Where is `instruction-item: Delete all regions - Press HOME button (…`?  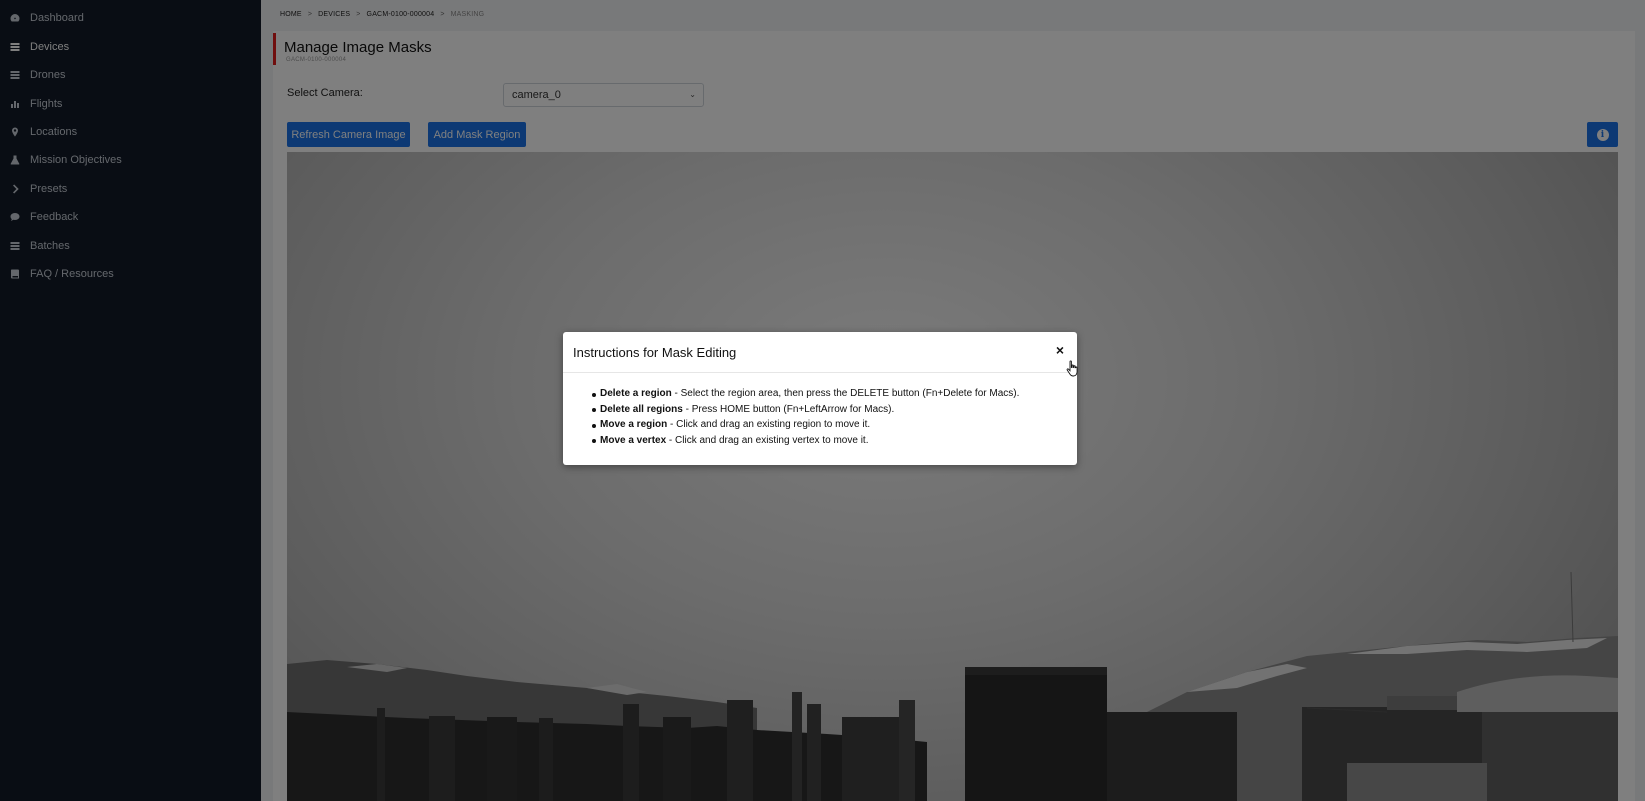
instruction-item: Delete all regions - Press HOME button (… is located at coordinates (805, 410).